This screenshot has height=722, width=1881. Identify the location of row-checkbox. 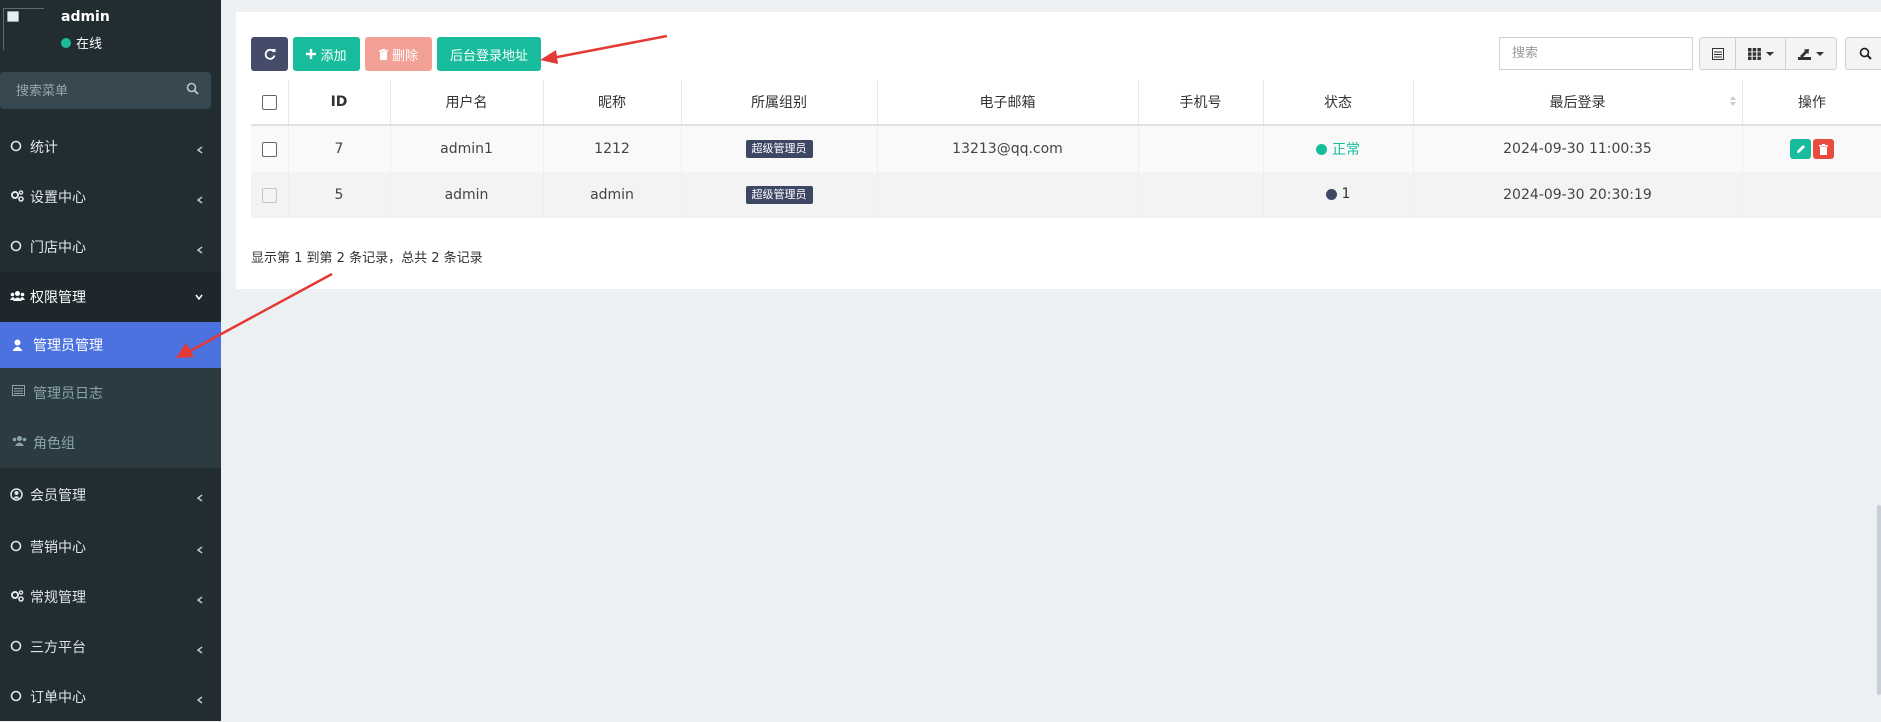
(269, 149).